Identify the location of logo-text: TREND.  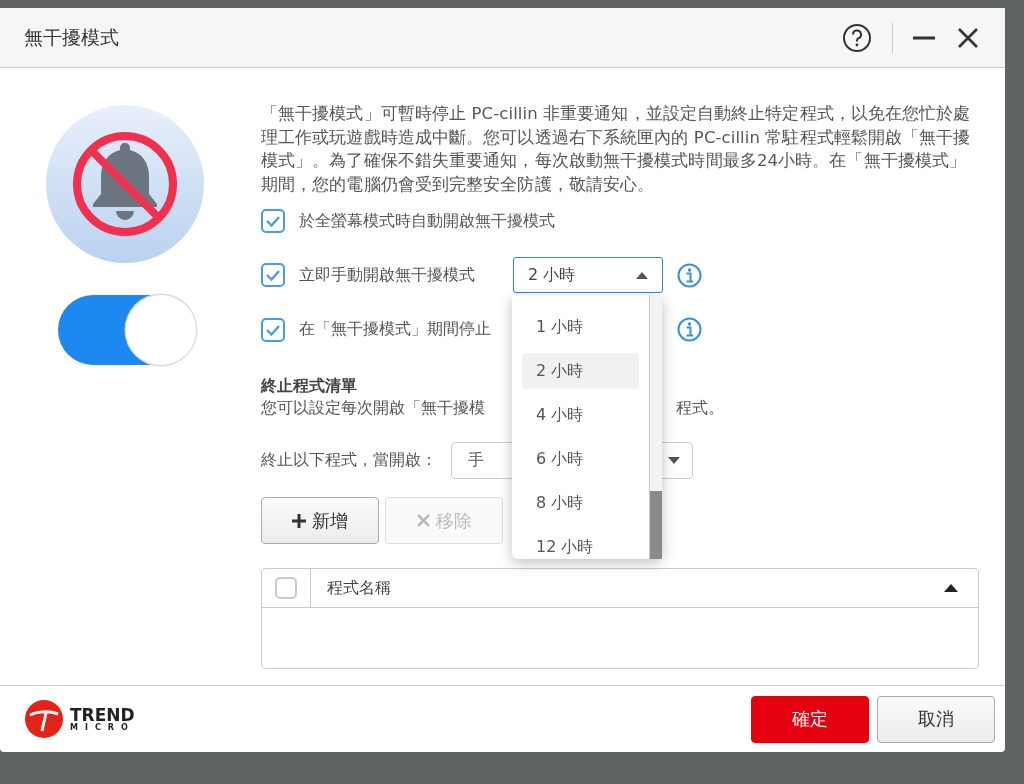
(102, 715).